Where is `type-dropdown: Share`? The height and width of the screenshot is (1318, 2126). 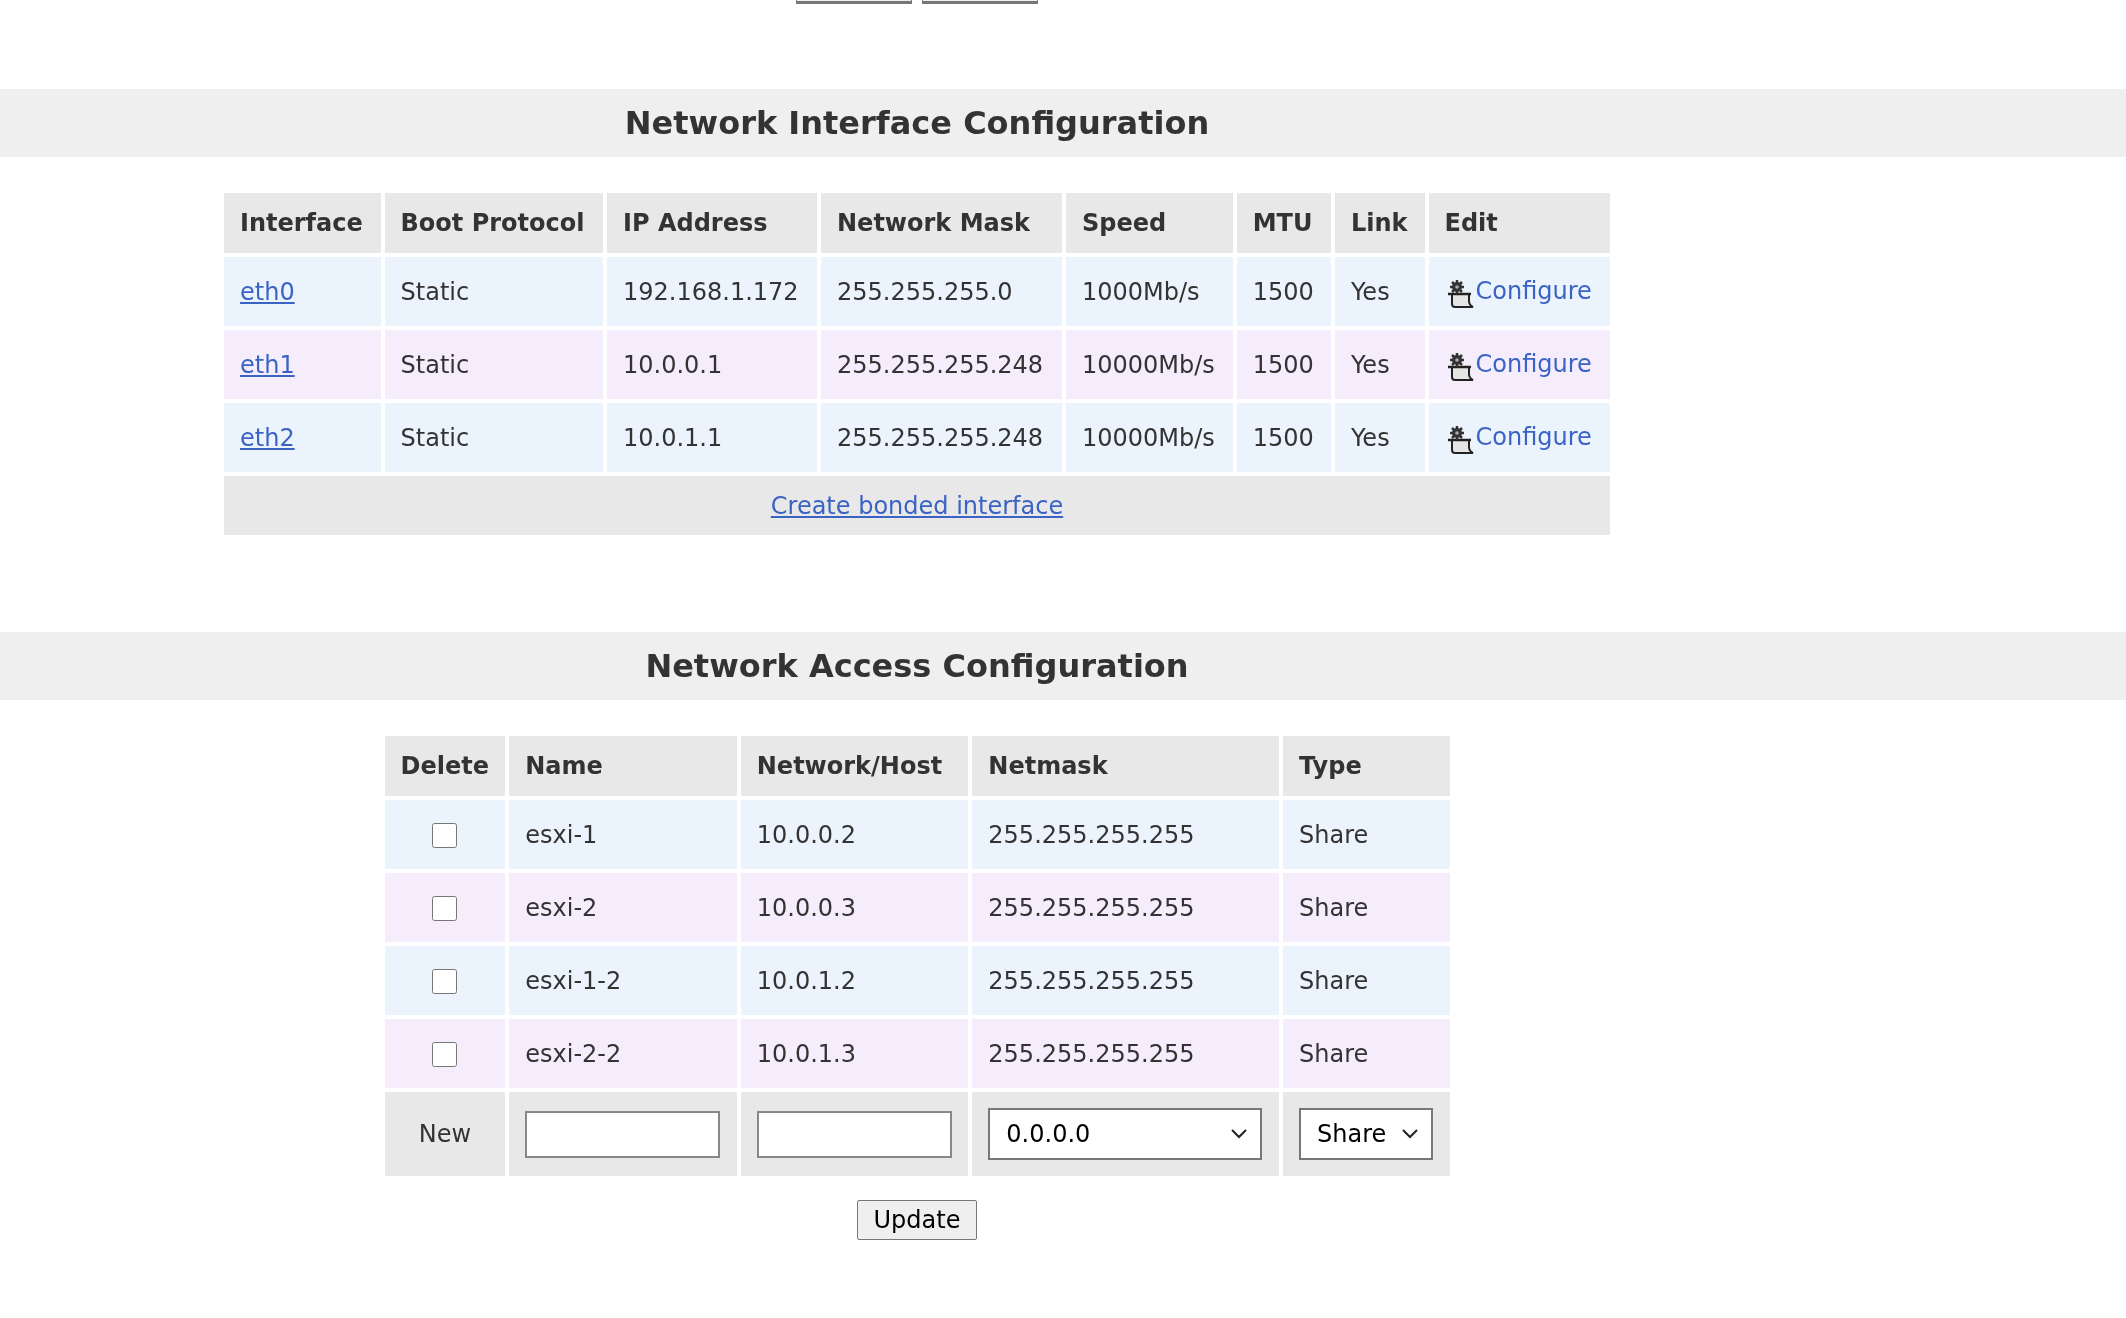 type-dropdown: Share is located at coordinates (1366, 1134).